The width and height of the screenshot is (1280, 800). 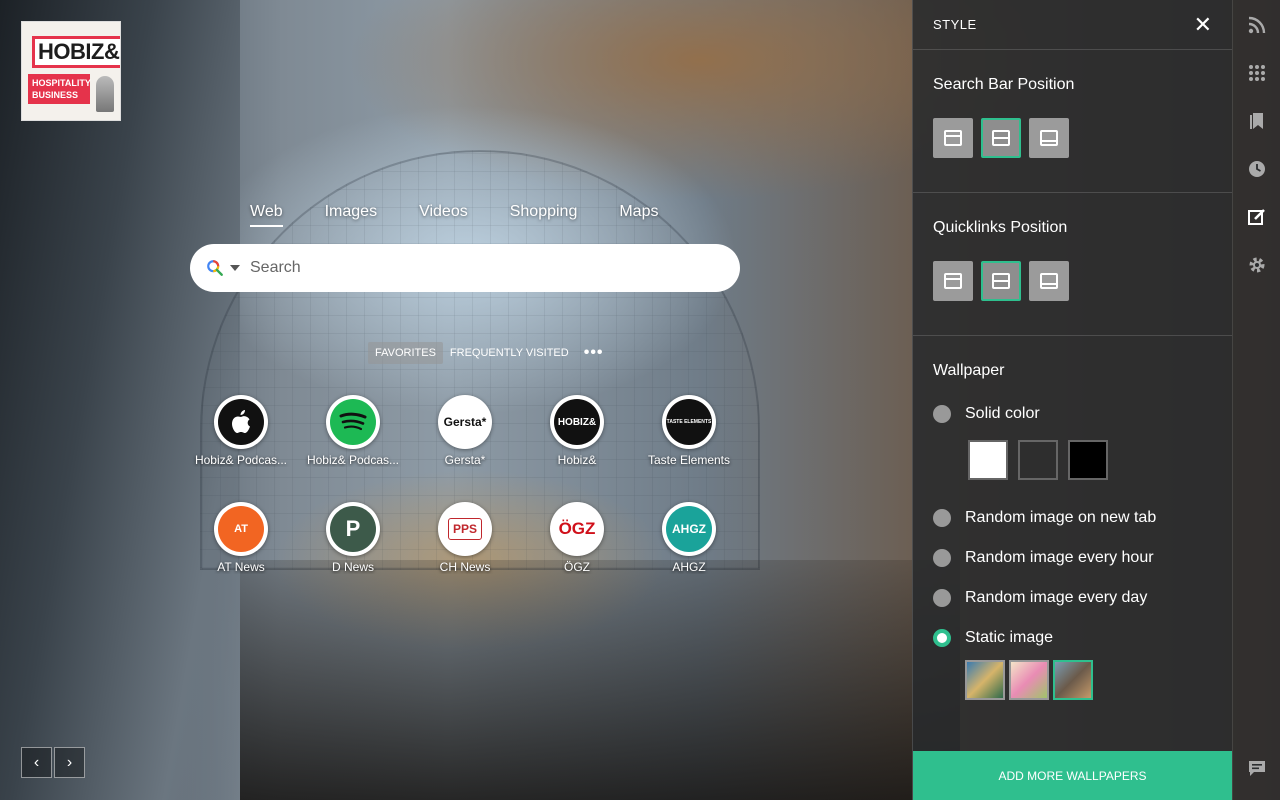 I want to click on section-title: Search Bar Position, so click(x=1004, y=84).